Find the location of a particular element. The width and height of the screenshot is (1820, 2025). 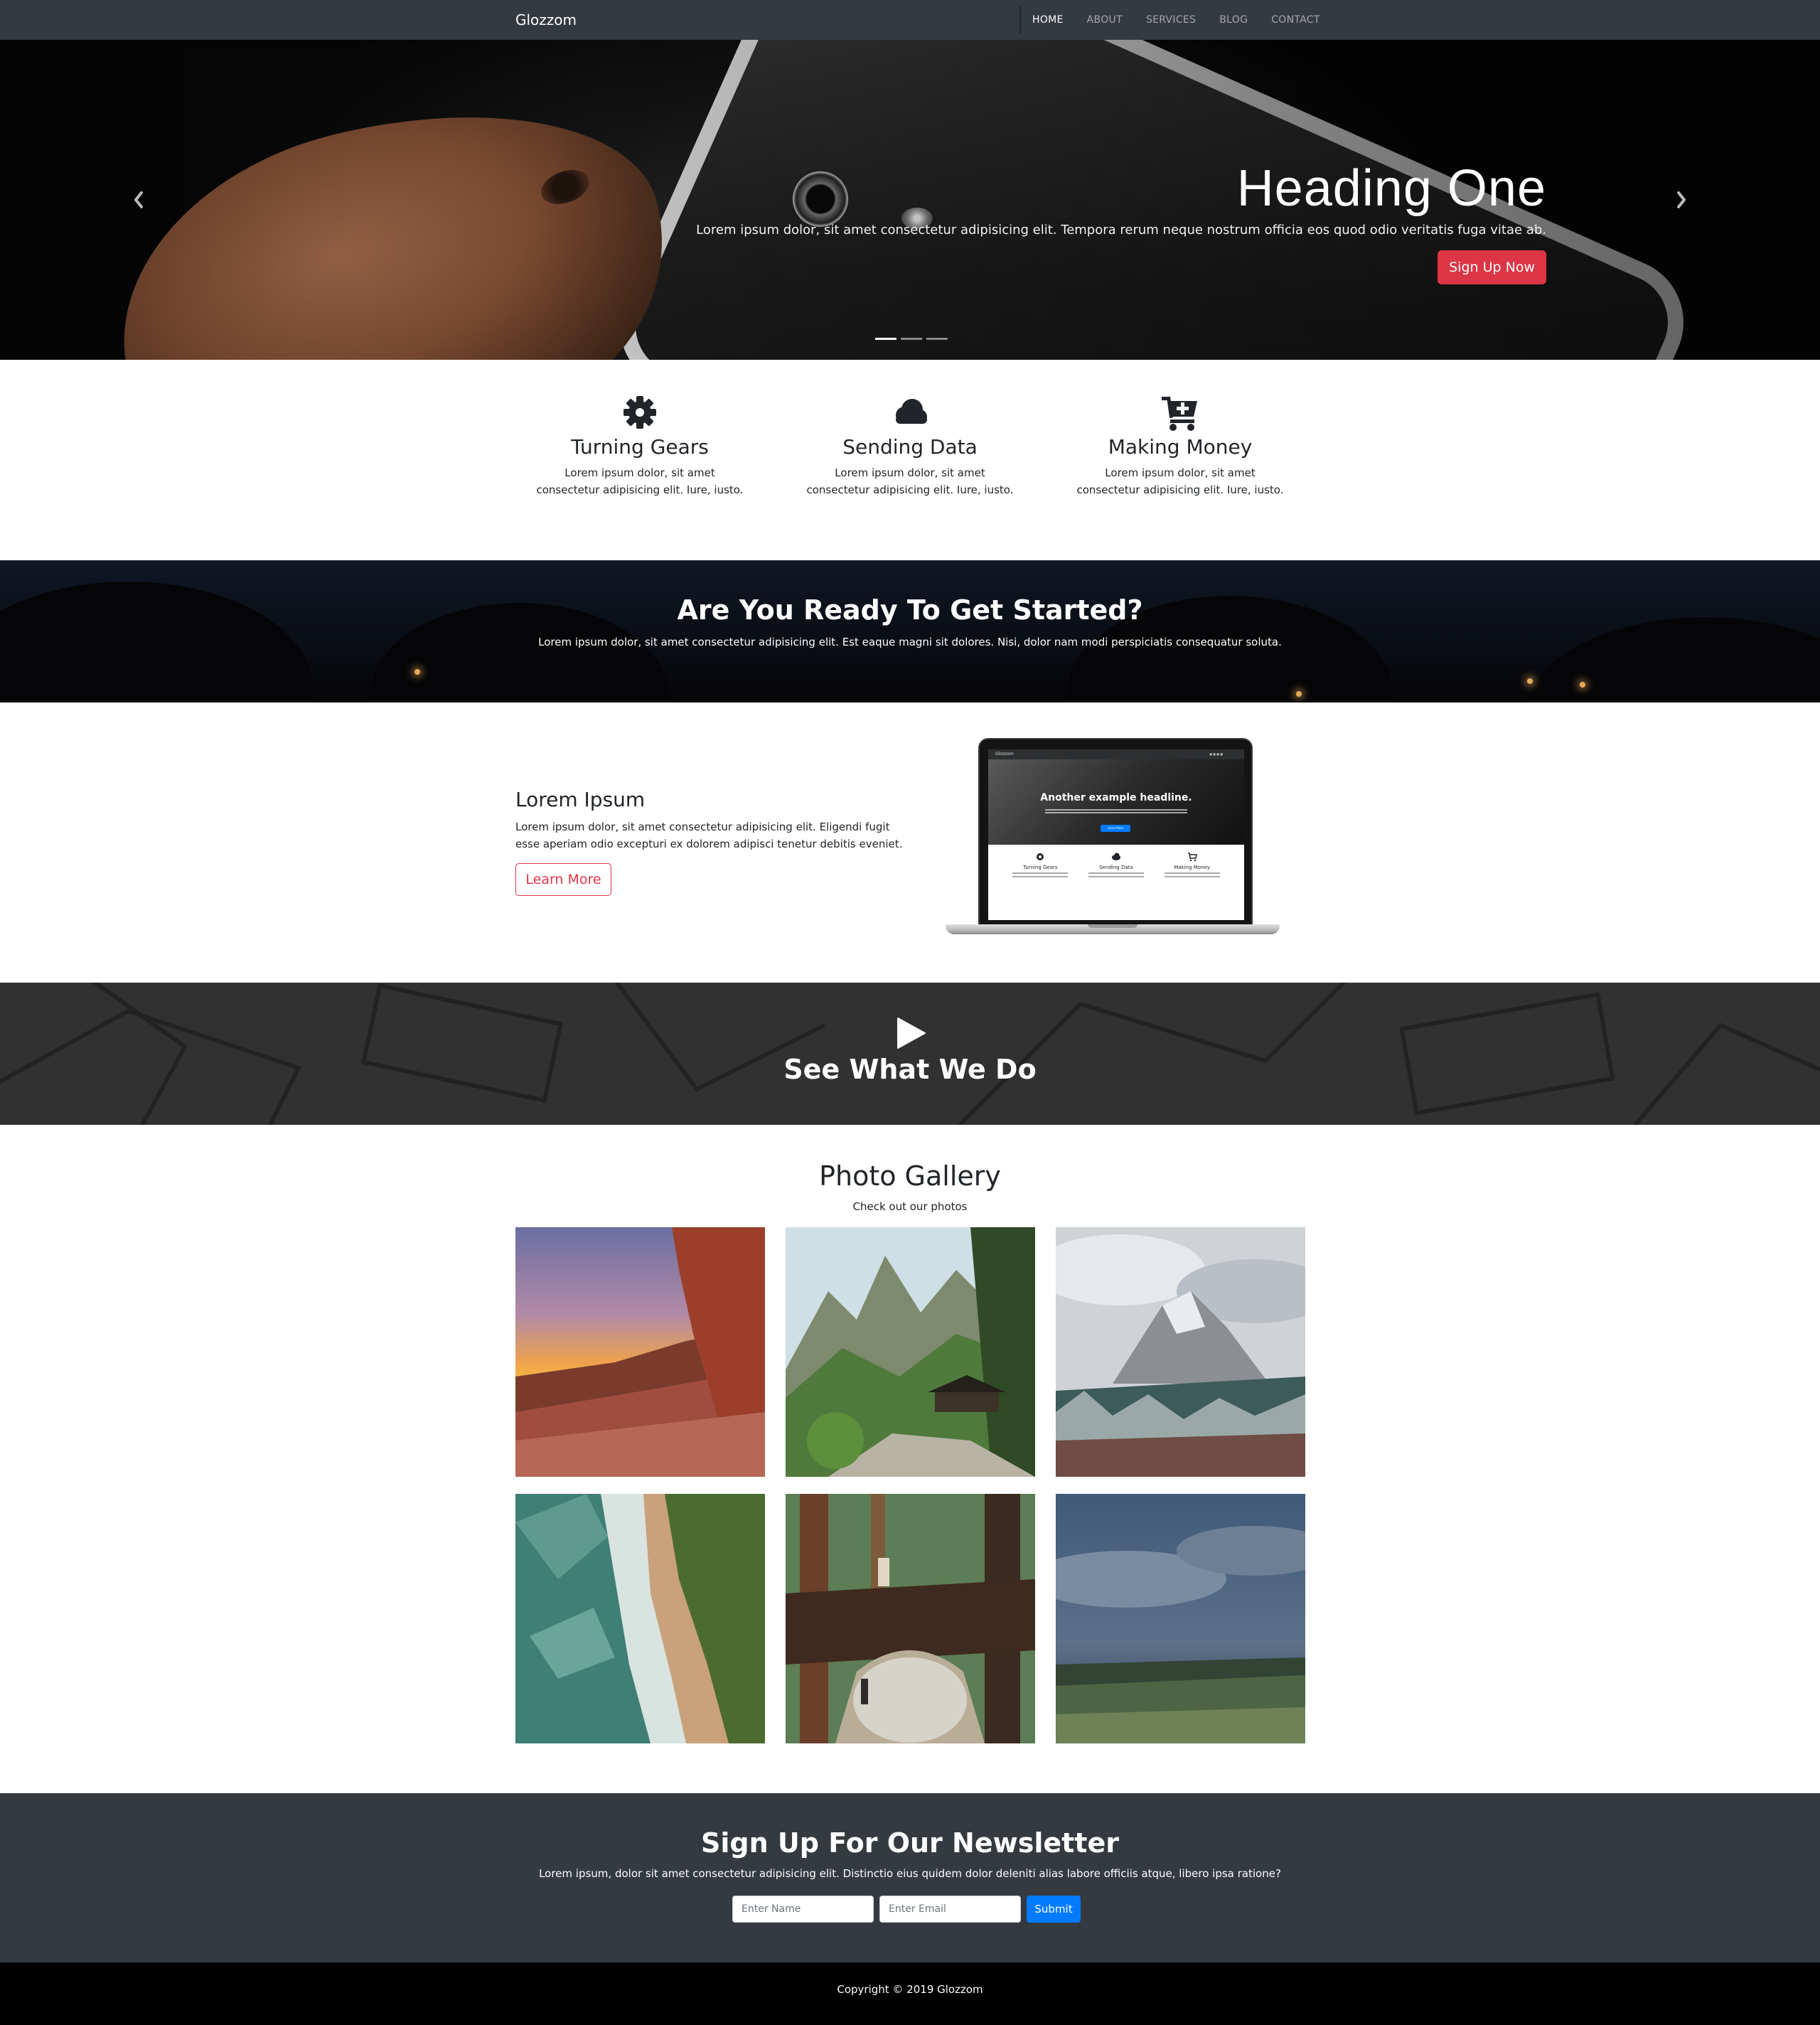

info-heading: Lorem Ipsum is located at coordinates (580, 799).